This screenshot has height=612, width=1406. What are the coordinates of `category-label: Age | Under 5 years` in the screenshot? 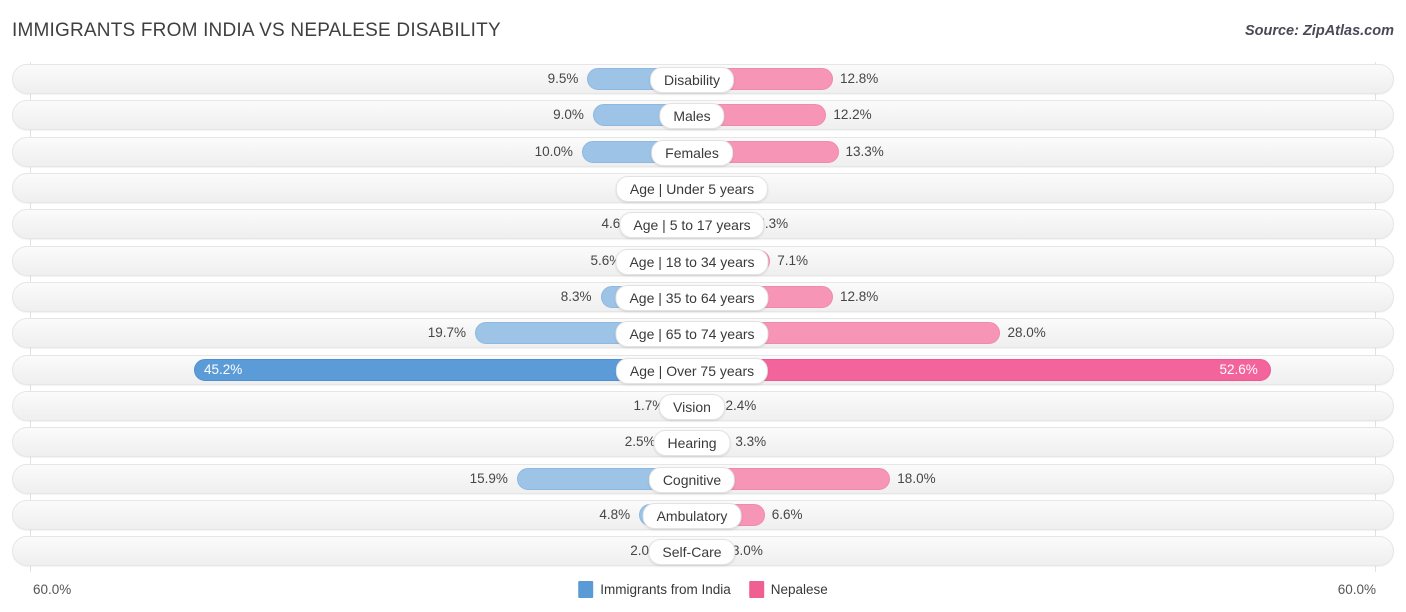 It's located at (692, 188).